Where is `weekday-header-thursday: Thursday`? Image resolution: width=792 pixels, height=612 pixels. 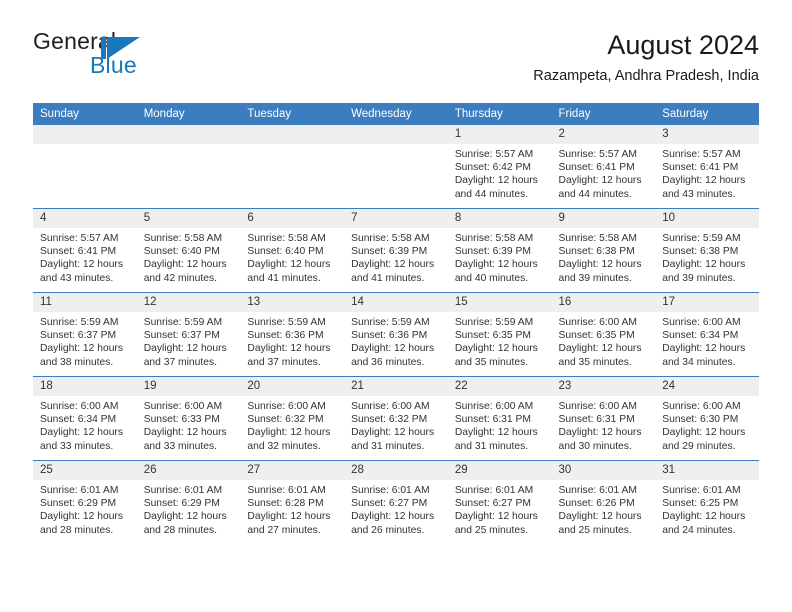
weekday-header-thursday: Thursday is located at coordinates (499, 114).